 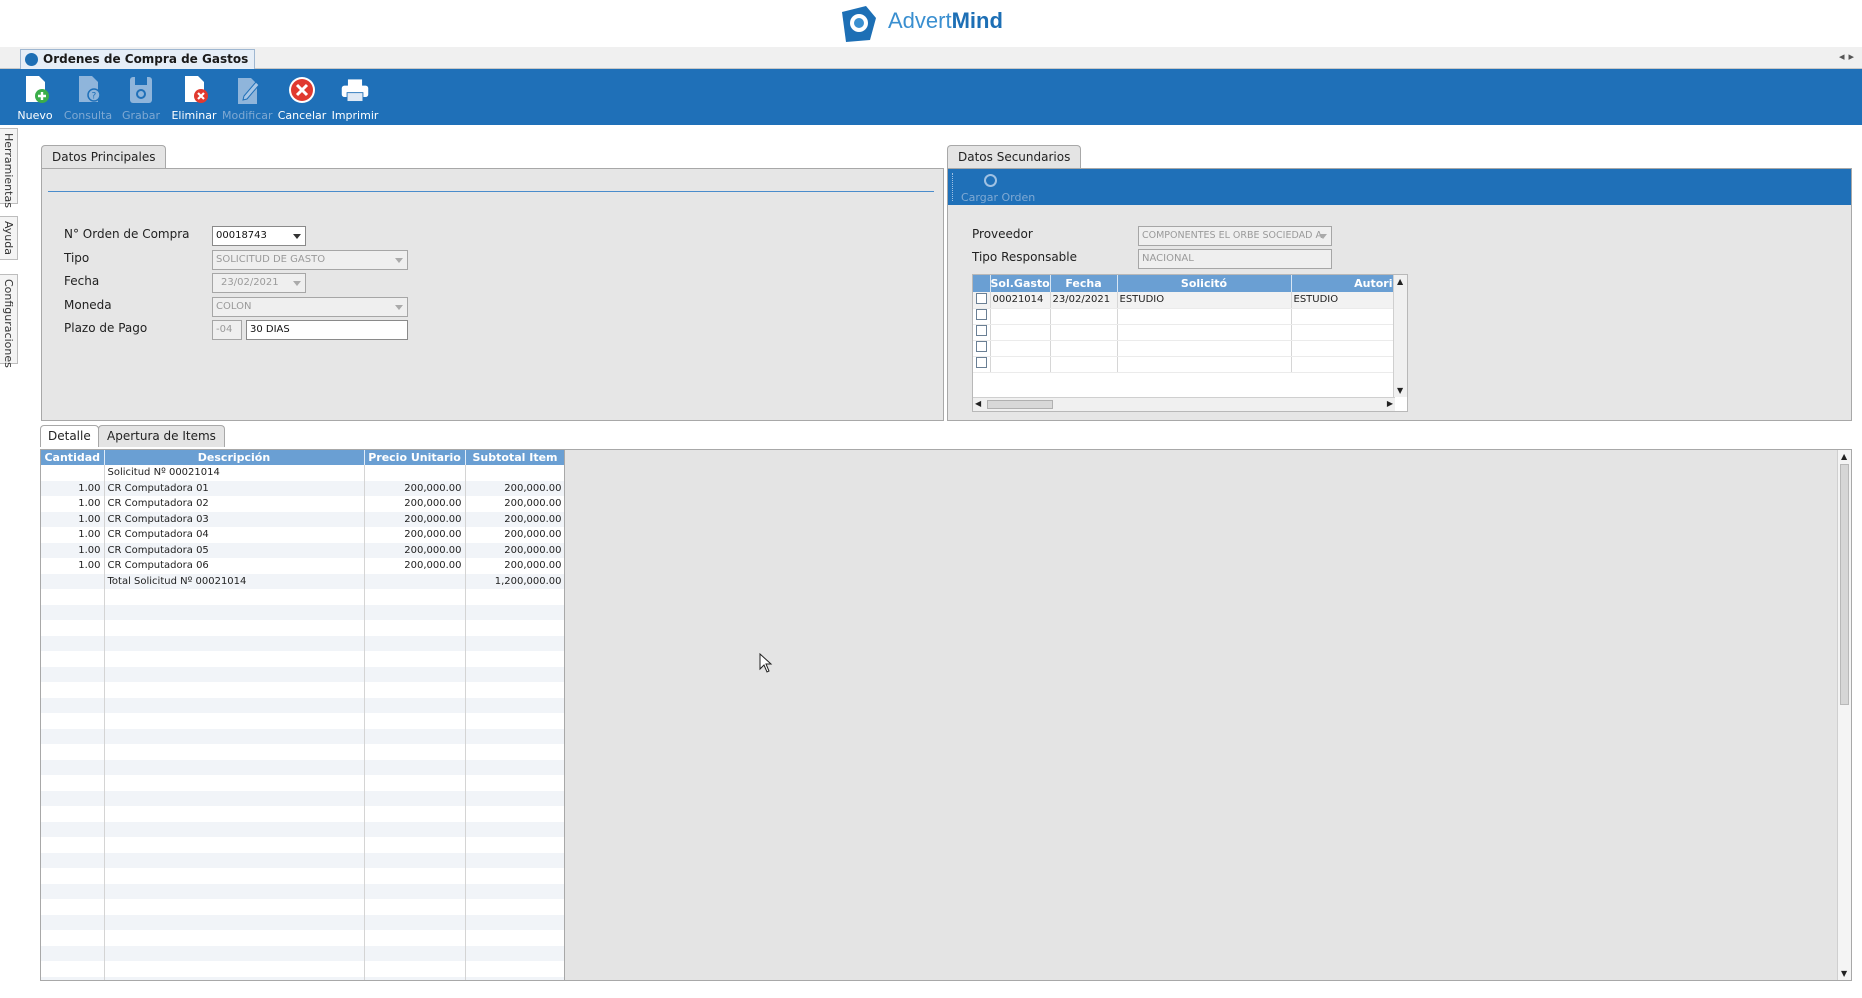 I want to click on new-button: Nuevo, so click(x=35, y=98).